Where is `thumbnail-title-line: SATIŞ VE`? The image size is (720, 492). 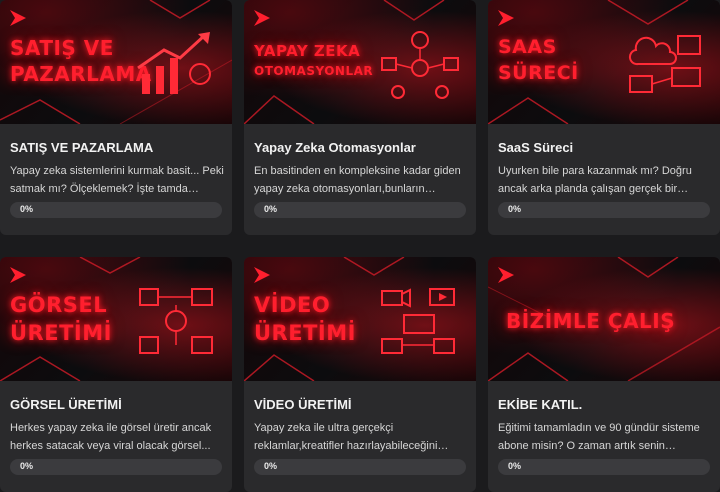
thumbnail-title-line: SATIŞ VE is located at coordinates (62, 48).